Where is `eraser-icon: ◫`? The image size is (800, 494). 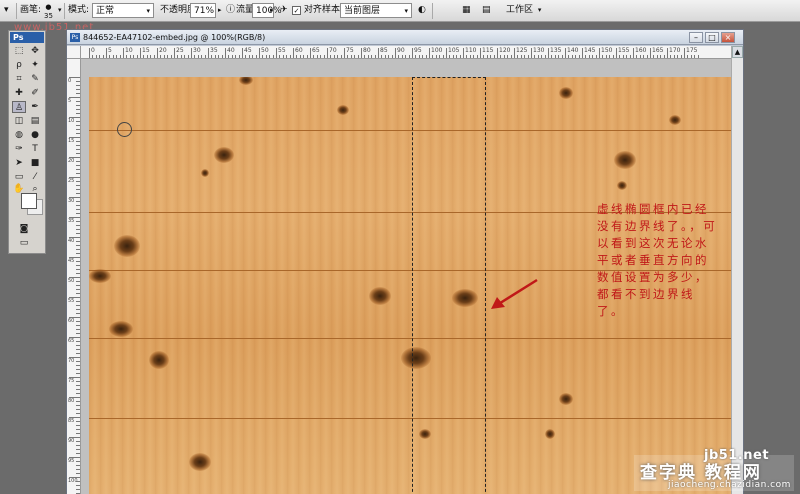 eraser-icon: ◫ is located at coordinates (19, 121).